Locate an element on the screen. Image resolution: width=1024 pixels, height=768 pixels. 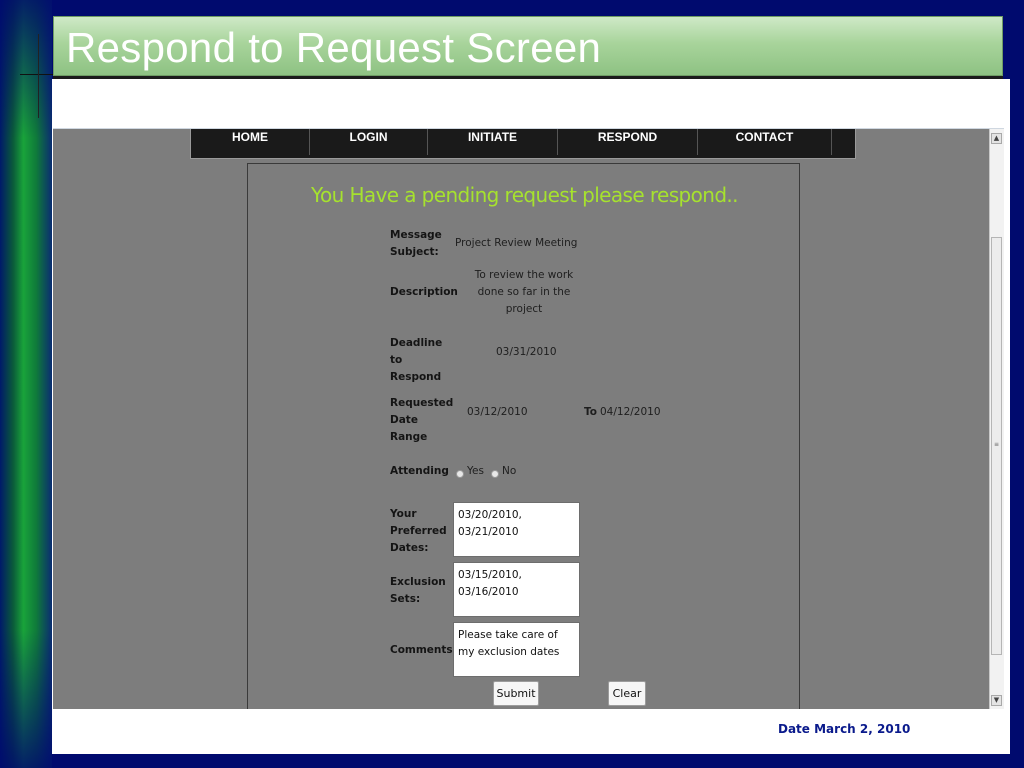
slide-left-gradient-band is located at coordinates (26, 384).